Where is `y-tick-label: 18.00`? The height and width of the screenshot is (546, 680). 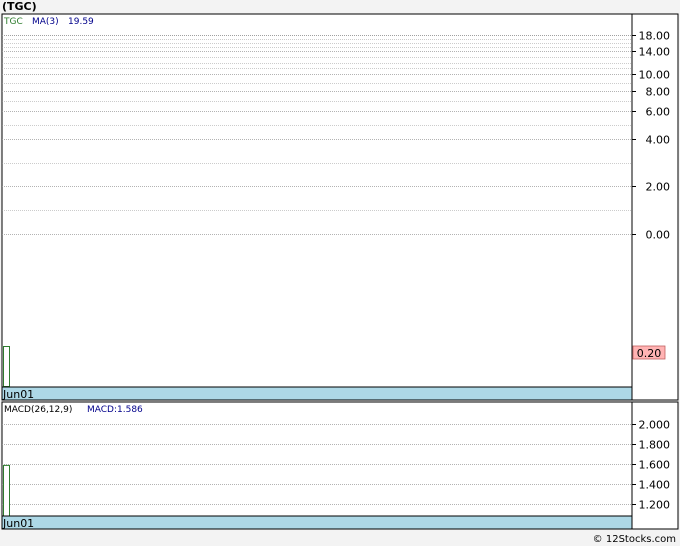 y-tick-label: 18.00 is located at coordinates (655, 36).